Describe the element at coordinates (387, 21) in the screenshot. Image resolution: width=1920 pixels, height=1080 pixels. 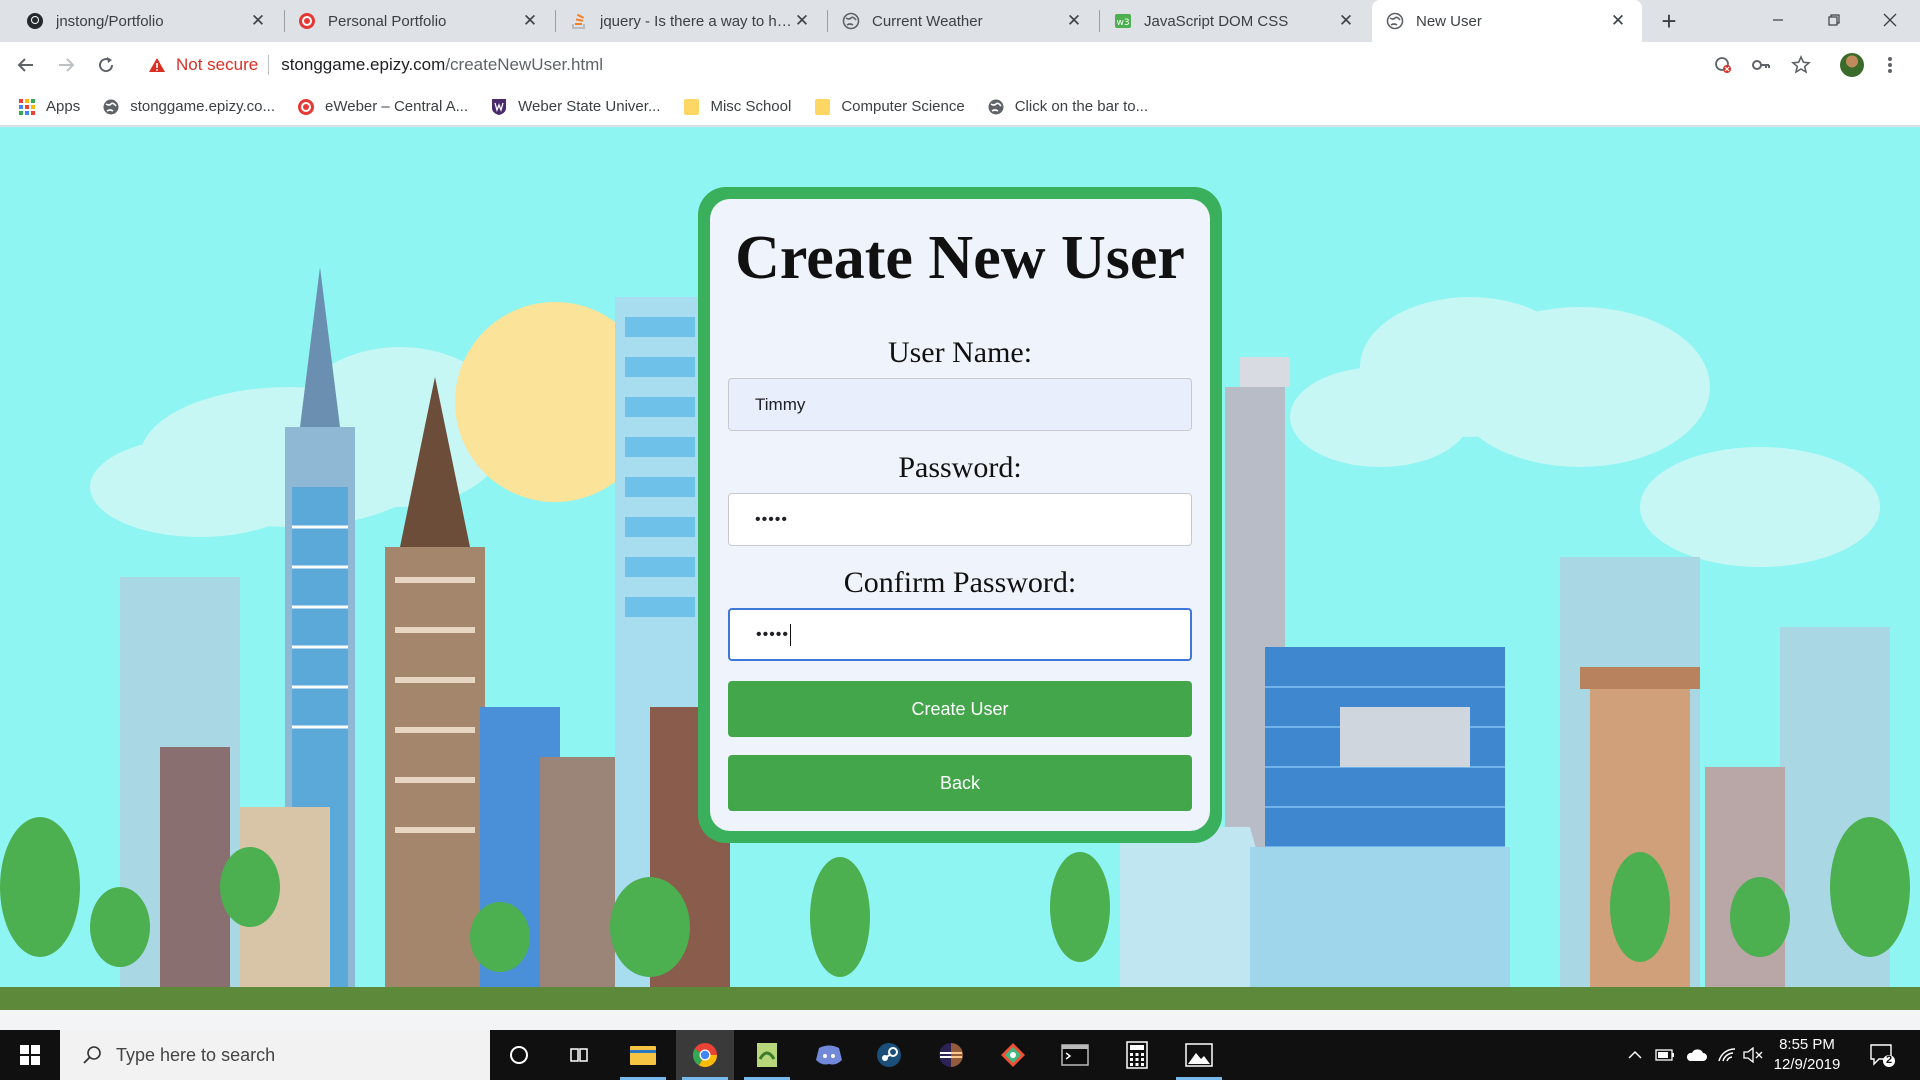
I see `tab-title: Personal Portfolio` at that location.